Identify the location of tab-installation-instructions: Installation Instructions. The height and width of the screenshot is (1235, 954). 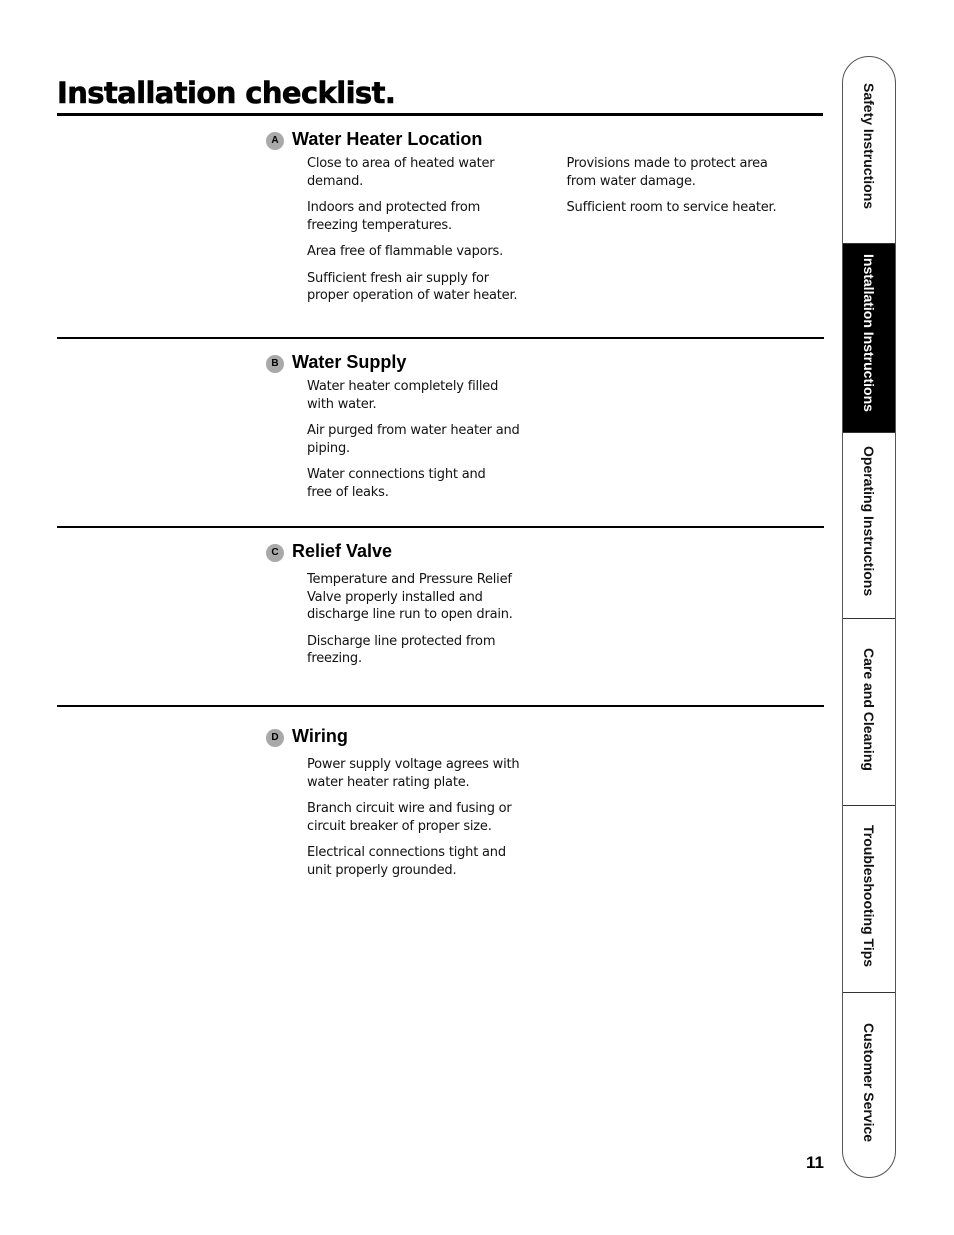
(869, 337).